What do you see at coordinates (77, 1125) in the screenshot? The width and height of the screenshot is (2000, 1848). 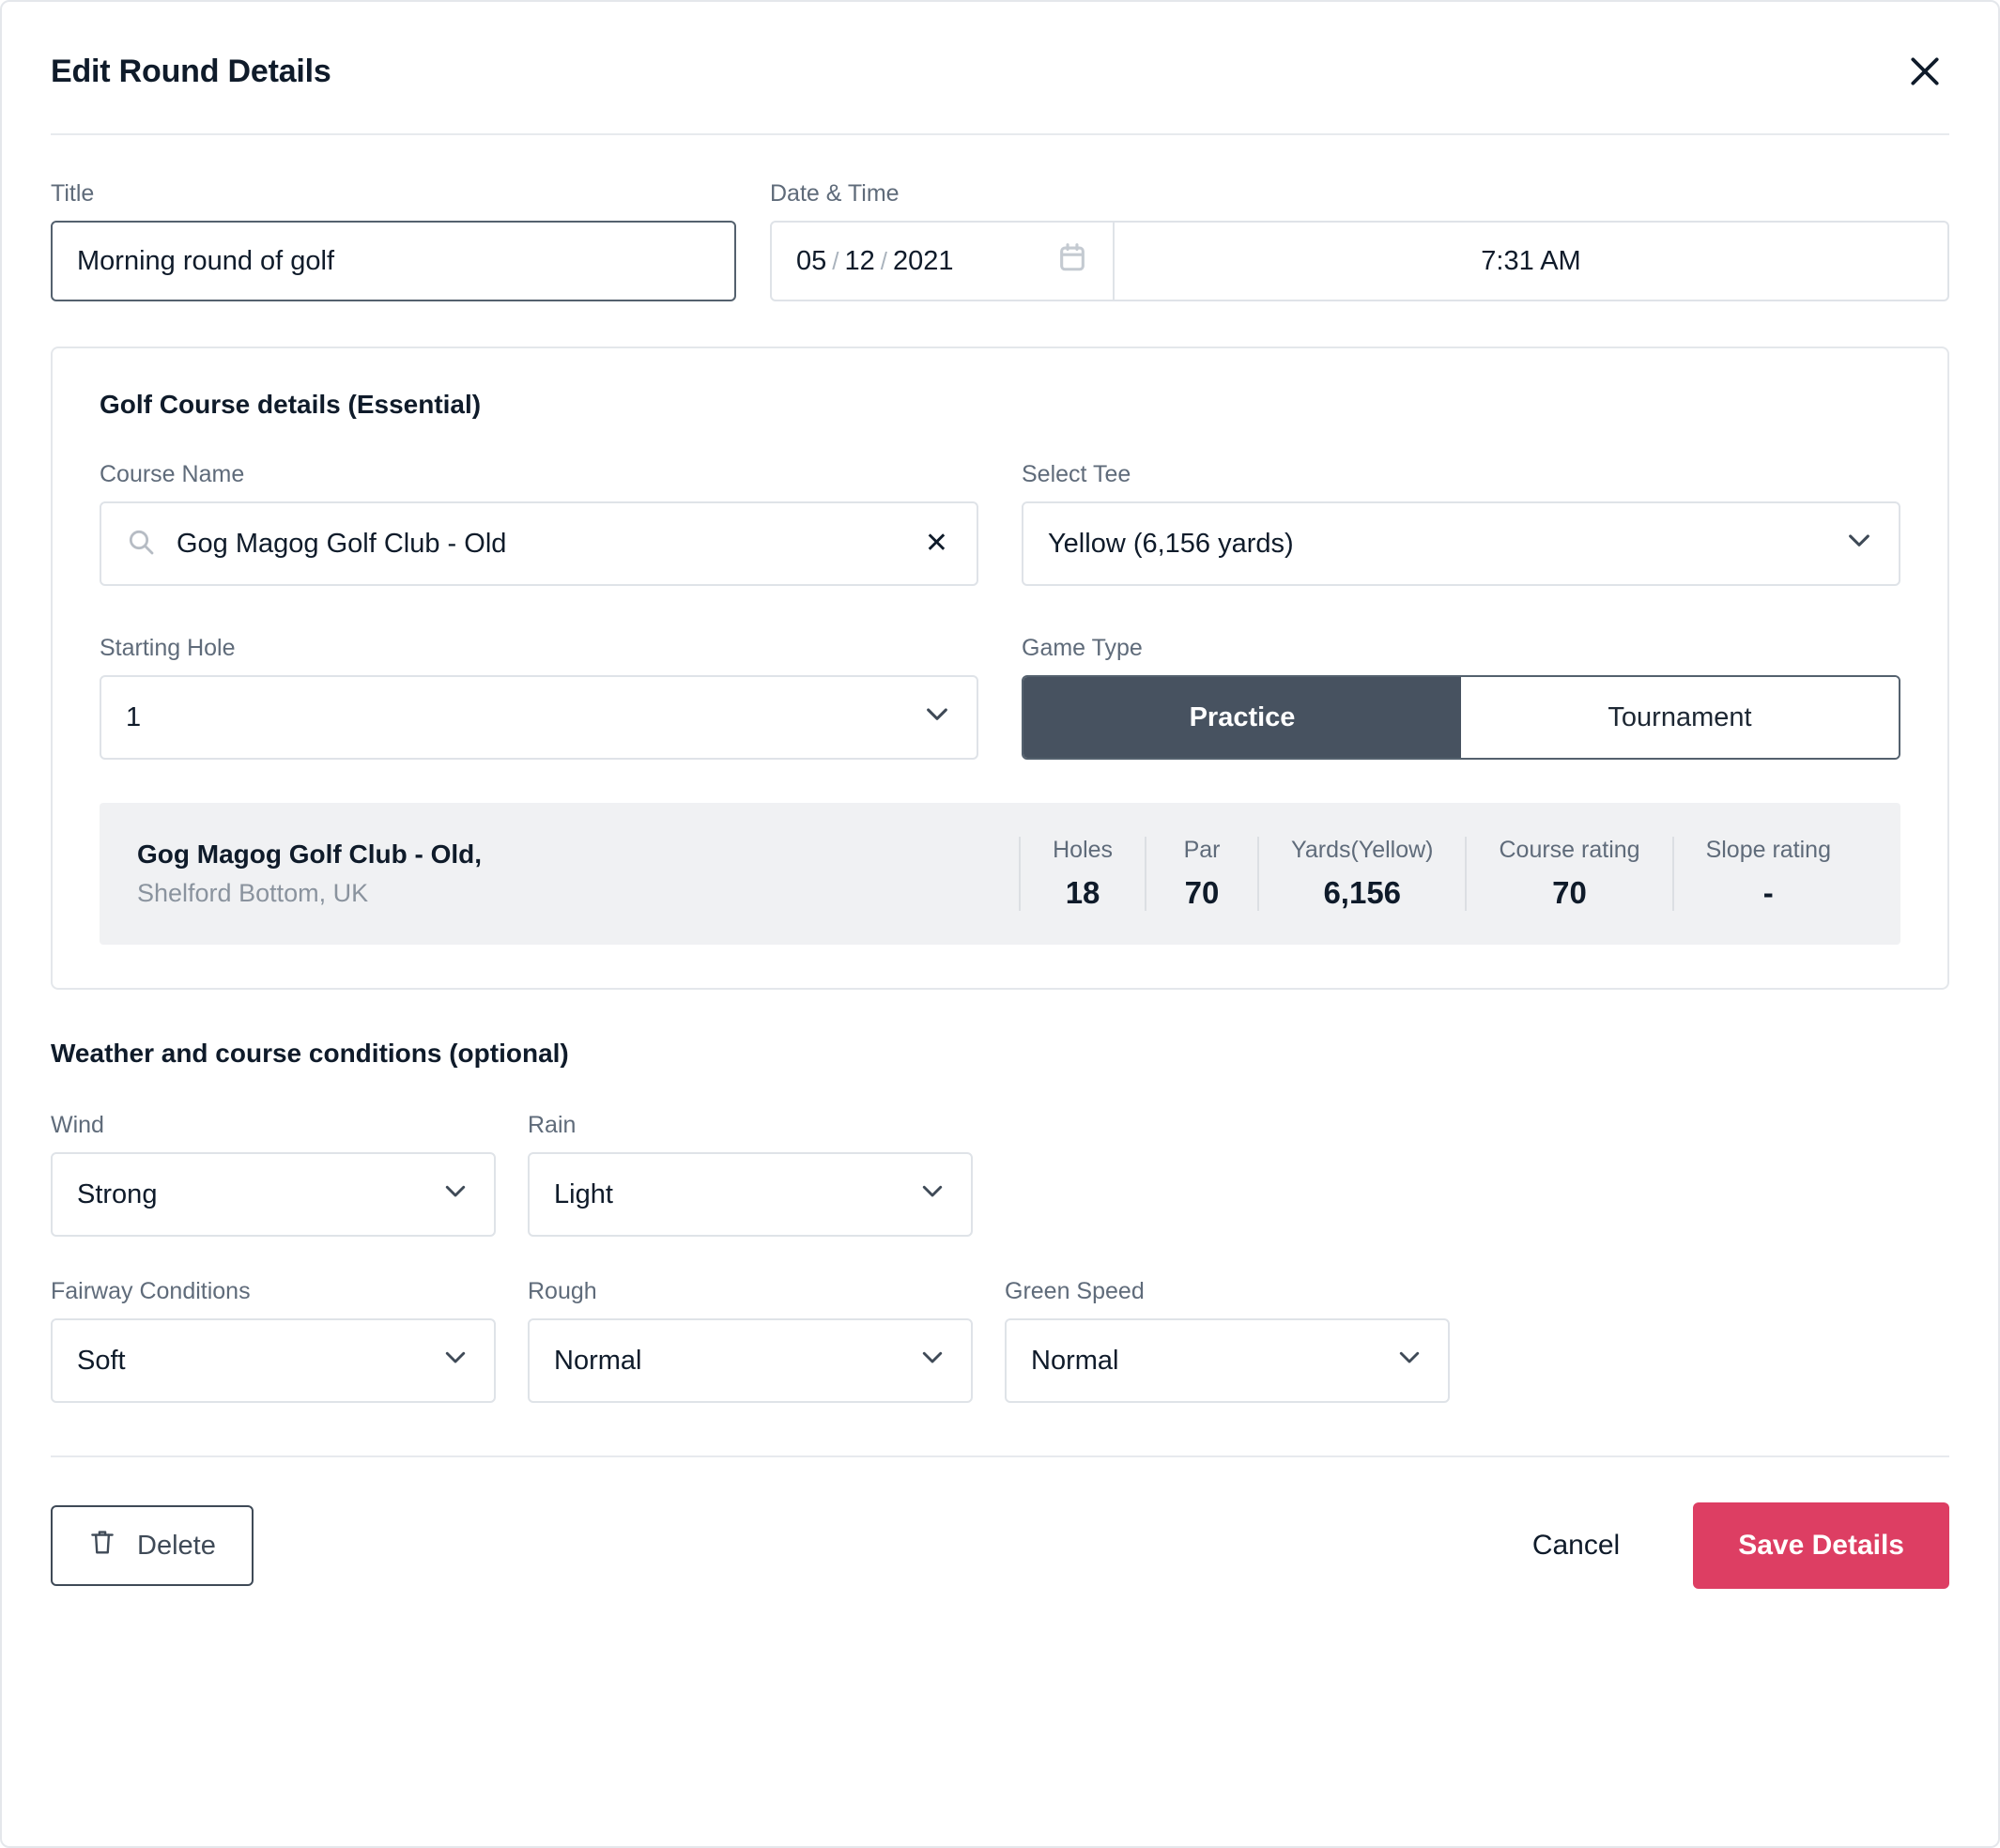 I see `wind-label: Wind` at bounding box center [77, 1125].